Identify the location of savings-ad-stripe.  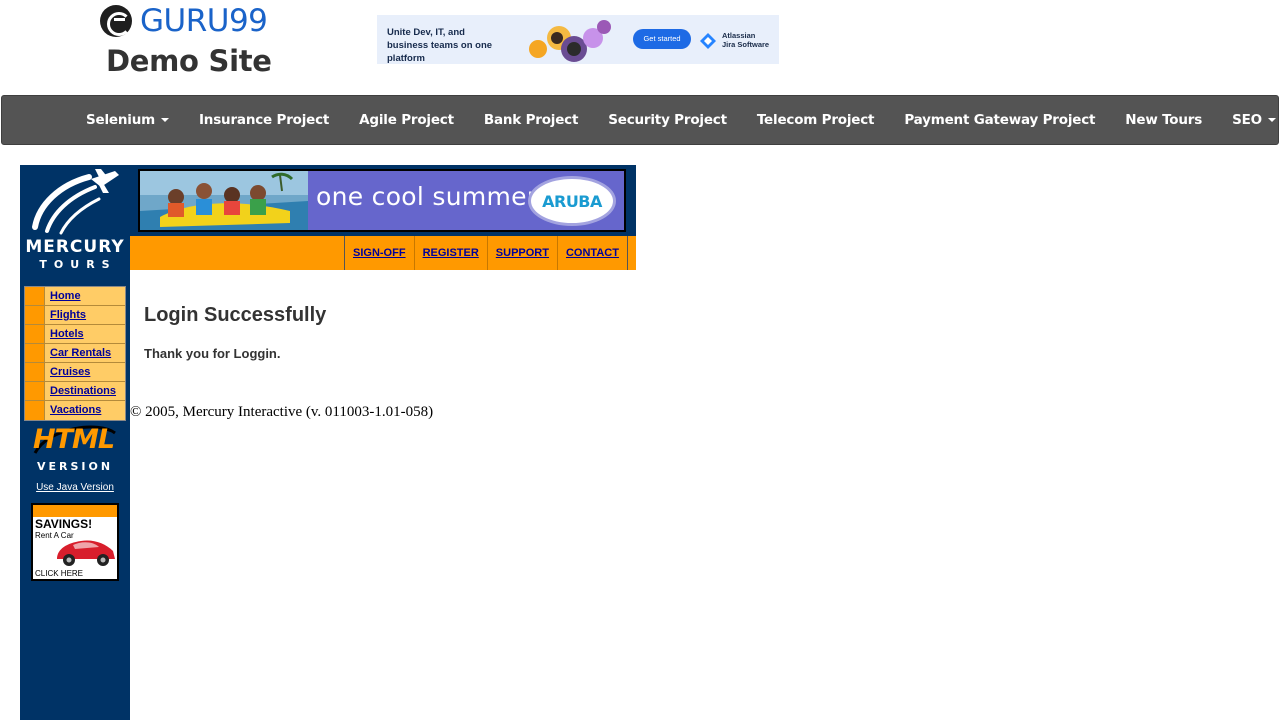
(75, 511).